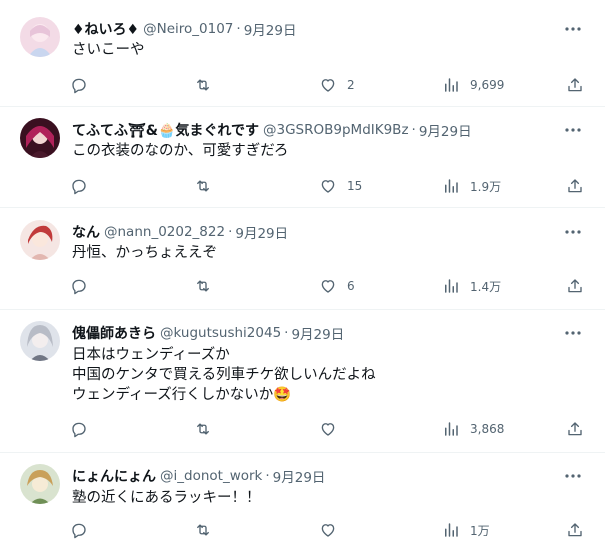 The height and width of the screenshot is (557, 605). I want to click on like-count: 2, so click(351, 85).